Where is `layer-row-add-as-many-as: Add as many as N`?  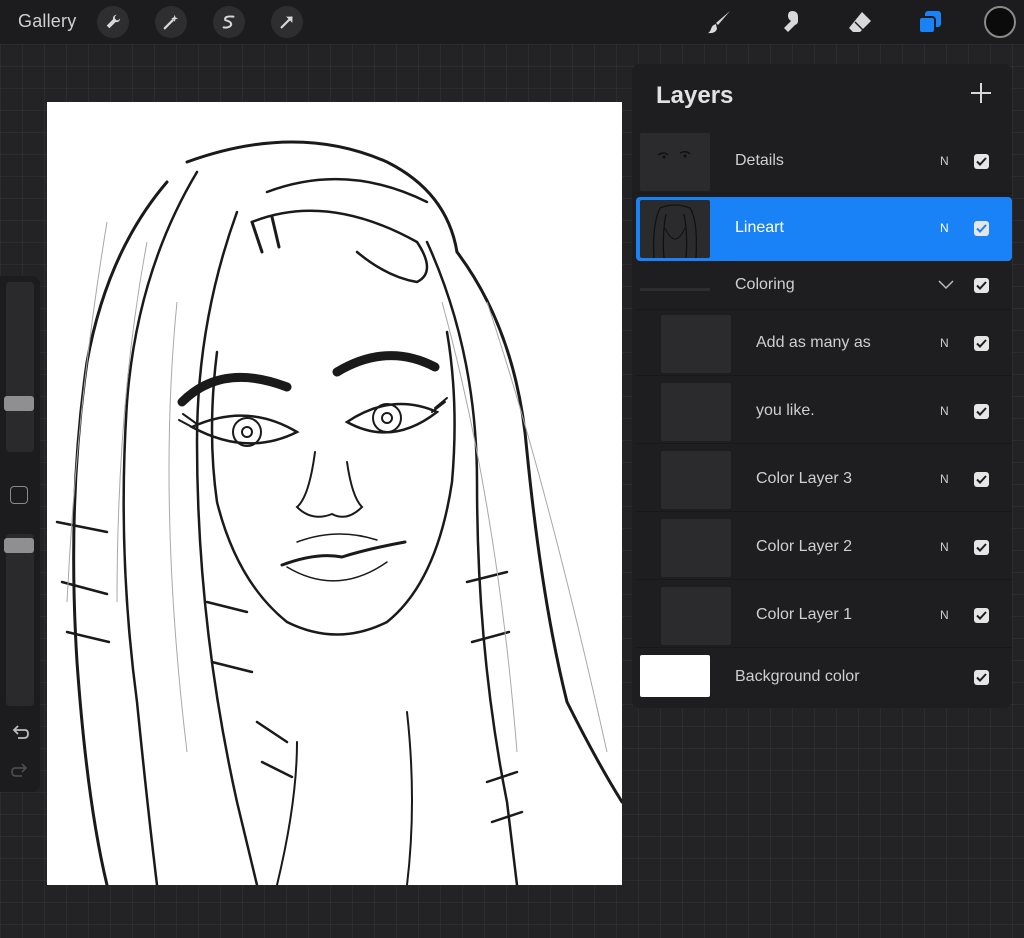 layer-row-add-as-many-as: Add as many as N is located at coordinates (824, 344).